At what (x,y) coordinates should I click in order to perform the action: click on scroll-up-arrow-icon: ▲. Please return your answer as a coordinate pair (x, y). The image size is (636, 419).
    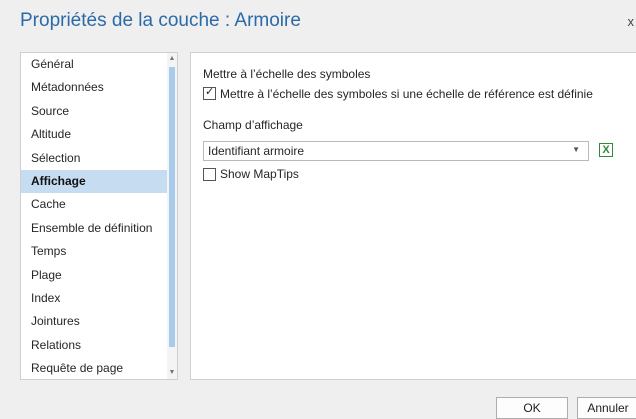
    Looking at the image, I should click on (172, 59).